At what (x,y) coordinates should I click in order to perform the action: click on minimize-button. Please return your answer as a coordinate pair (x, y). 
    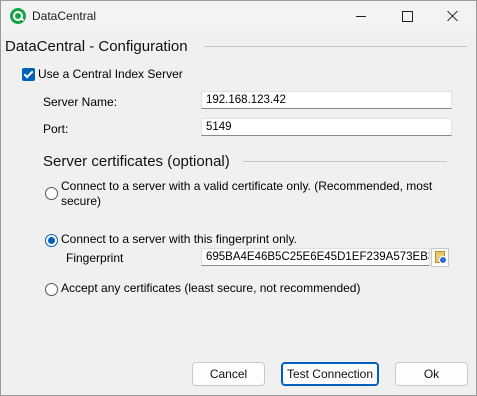
    Looking at the image, I should click on (361, 16).